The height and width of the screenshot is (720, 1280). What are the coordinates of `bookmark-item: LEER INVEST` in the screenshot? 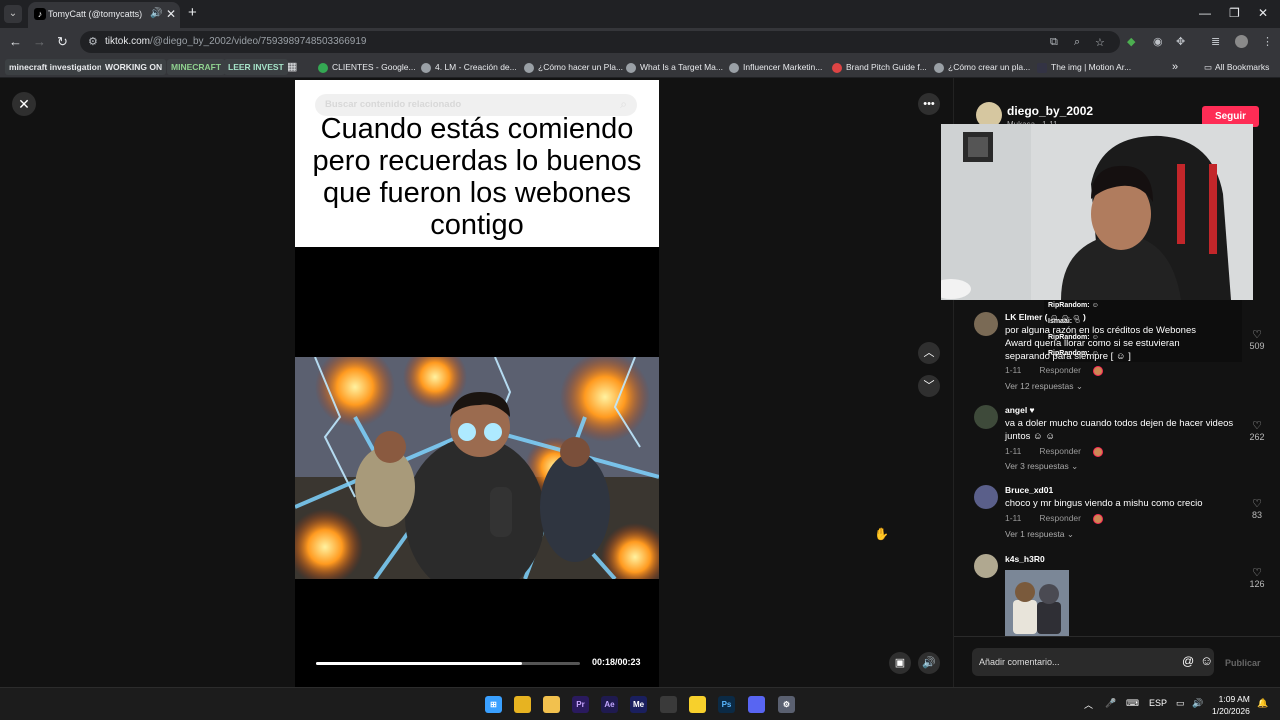 It's located at (256, 67).